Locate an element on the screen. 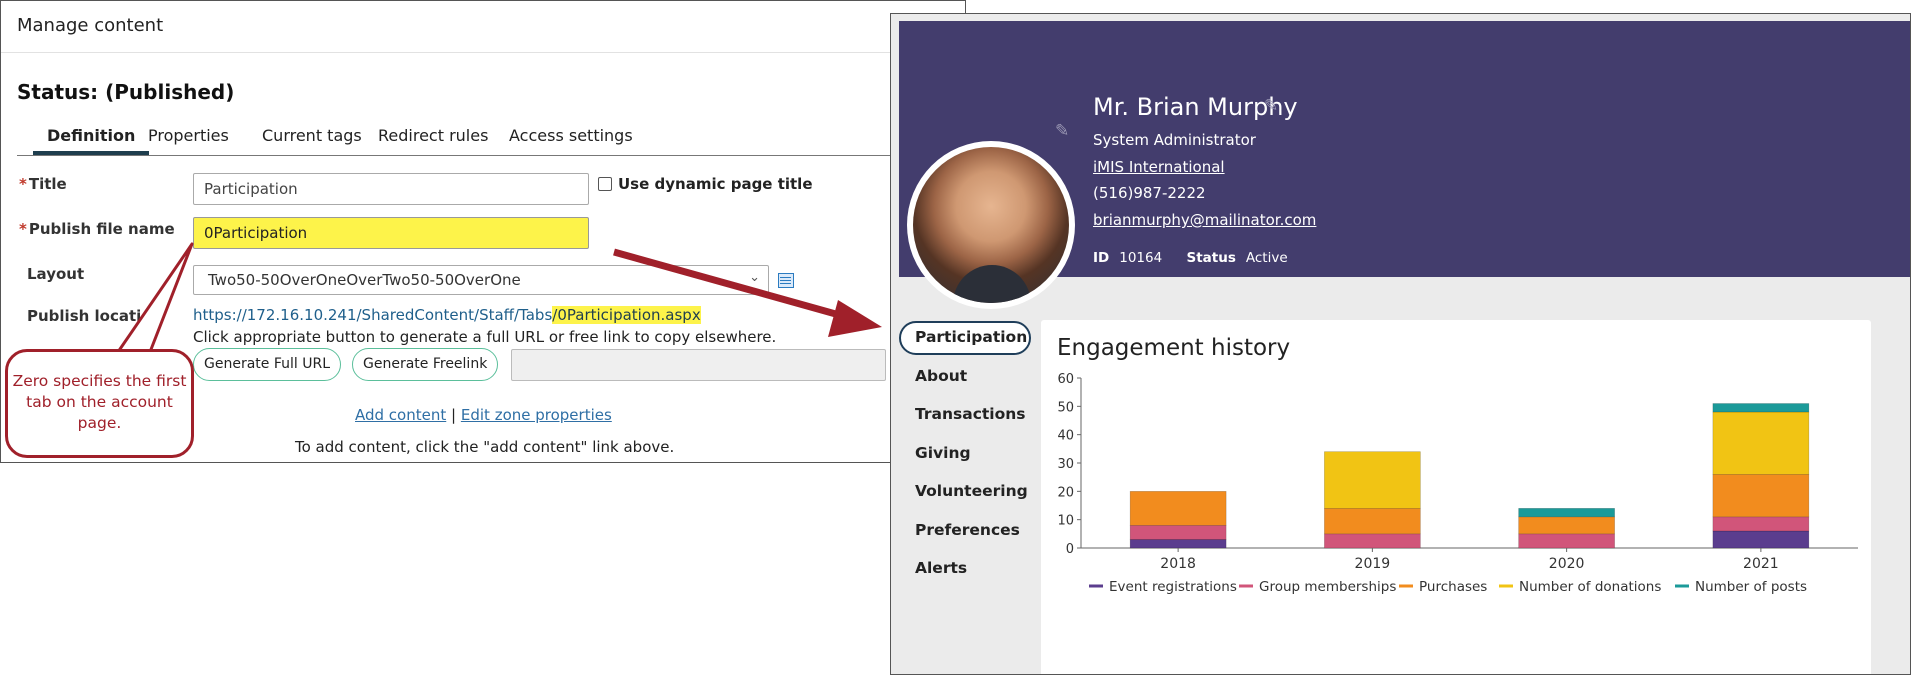 This screenshot has height=675, width=1911. divider is located at coordinates (483, 52).